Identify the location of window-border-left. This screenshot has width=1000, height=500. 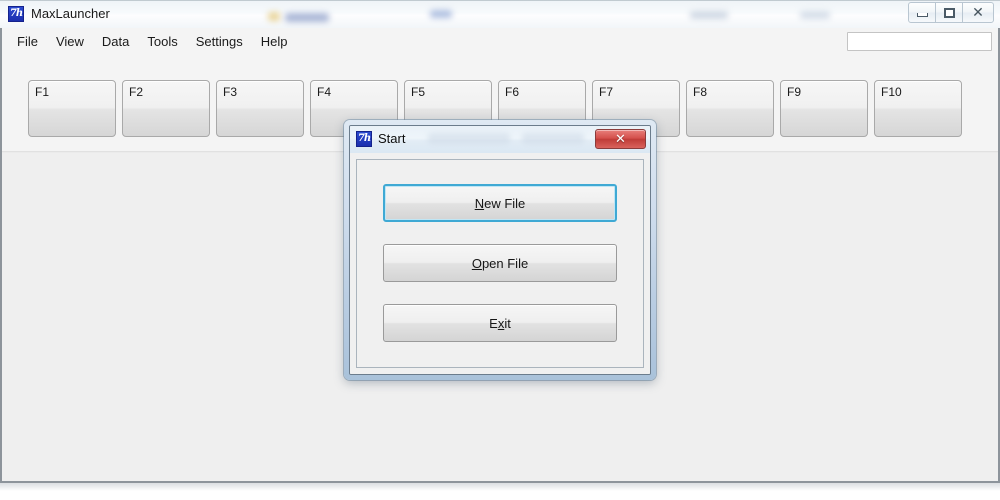
(1, 255).